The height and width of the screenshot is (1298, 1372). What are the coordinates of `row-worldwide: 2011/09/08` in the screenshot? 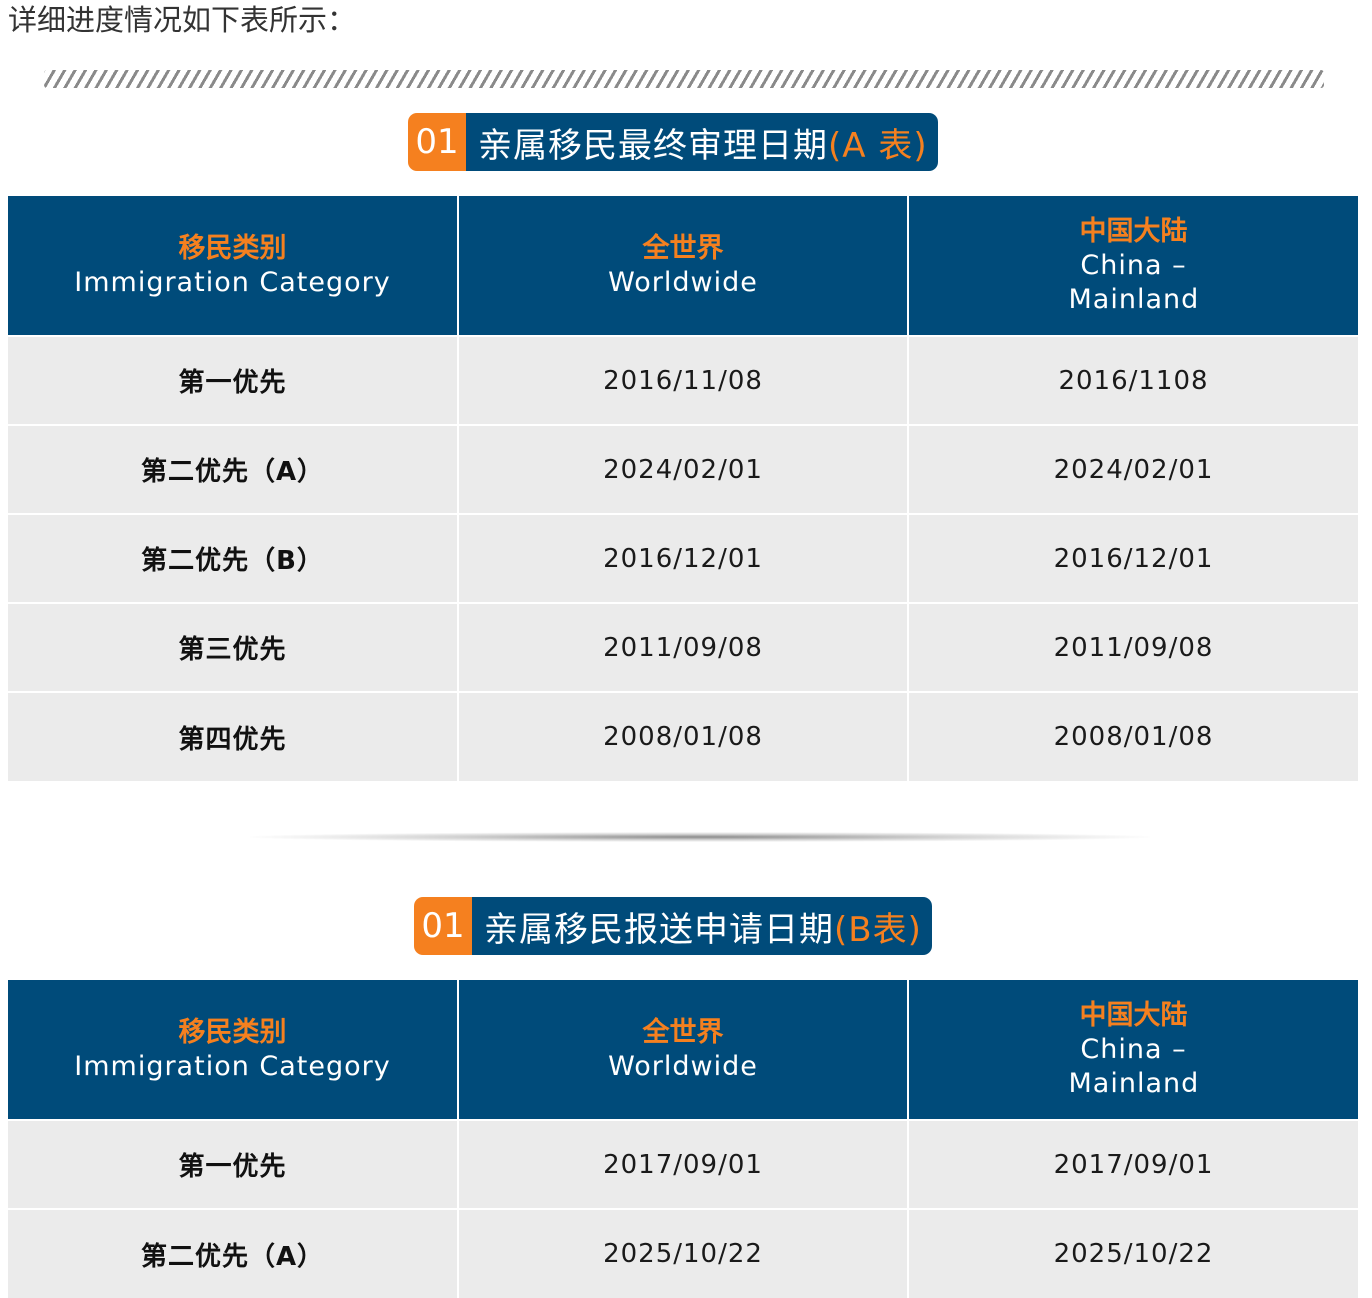 It's located at (683, 647).